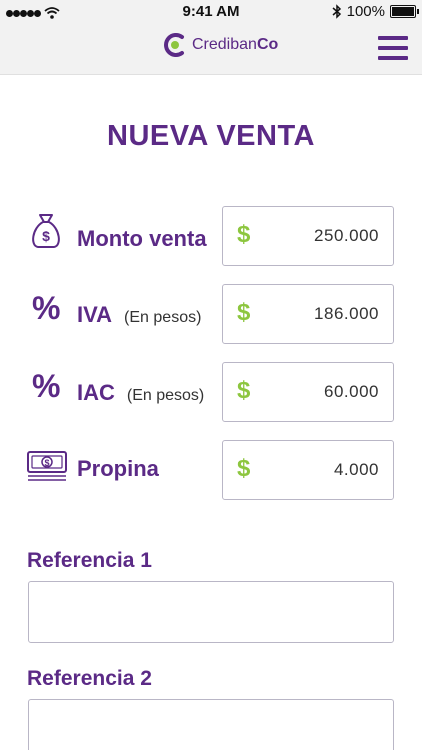 This screenshot has width=422, height=750. What do you see at coordinates (351, 391) in the screenshot?
I see `iac-value: 60.000` at bounding box center [351, 391].